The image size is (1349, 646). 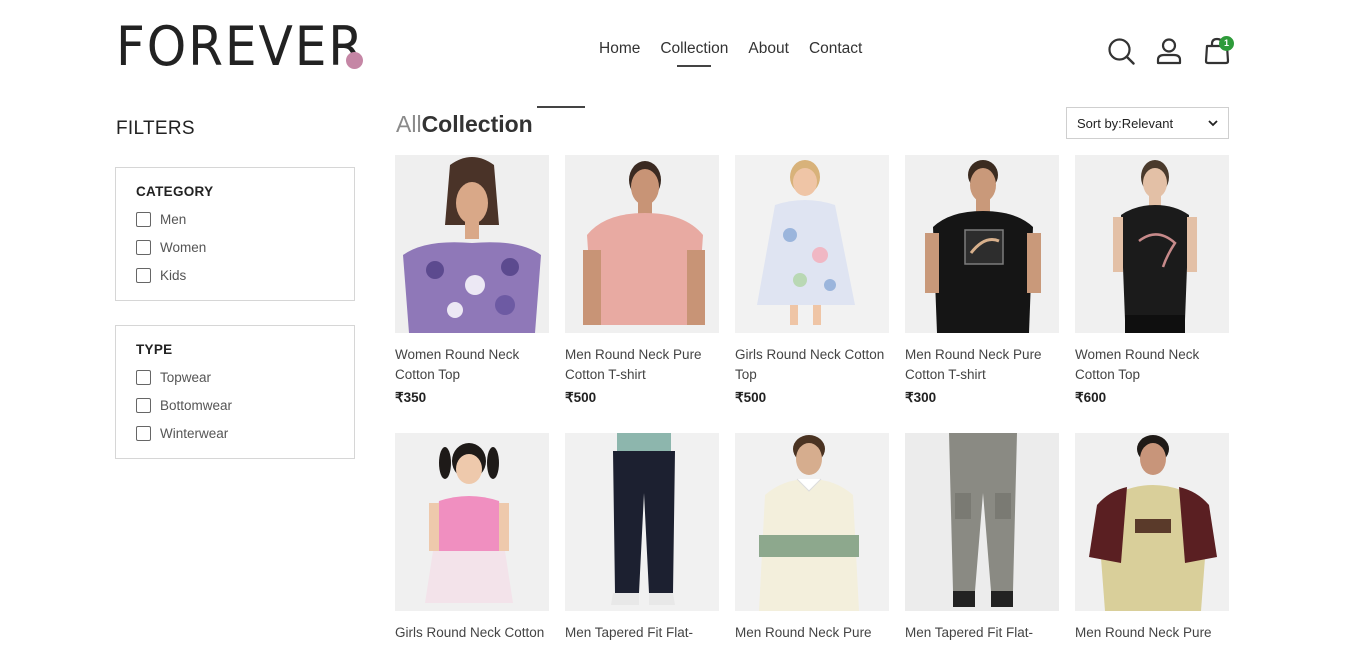 I want to click on filters-title: FILTERS, so click(x=155, y=129).